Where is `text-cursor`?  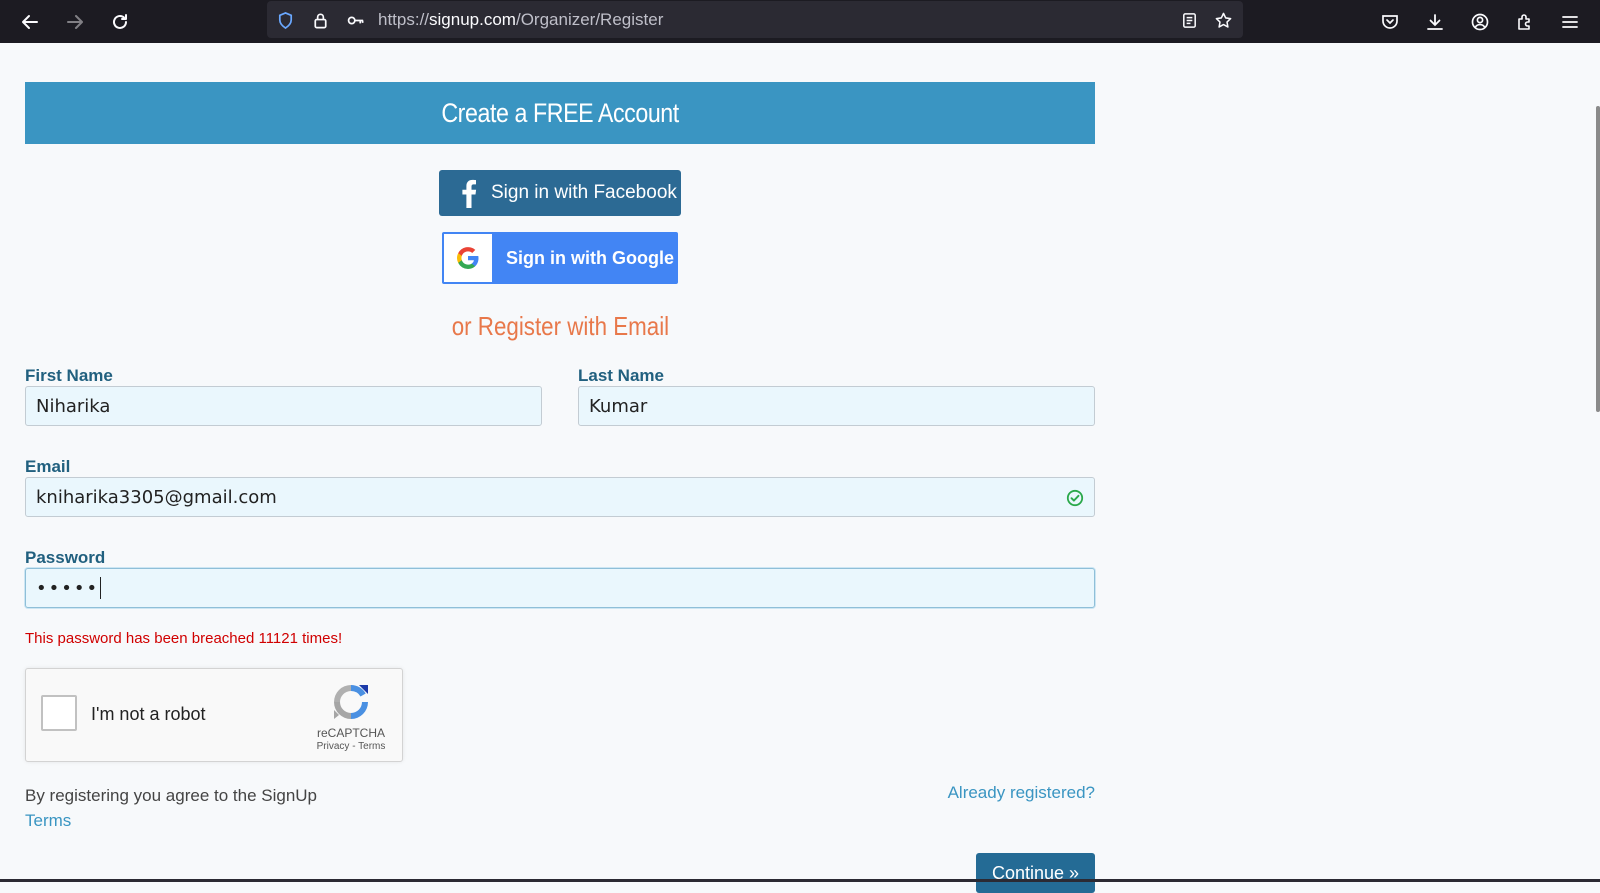 text-cursor is located at coordinates (101, 588).